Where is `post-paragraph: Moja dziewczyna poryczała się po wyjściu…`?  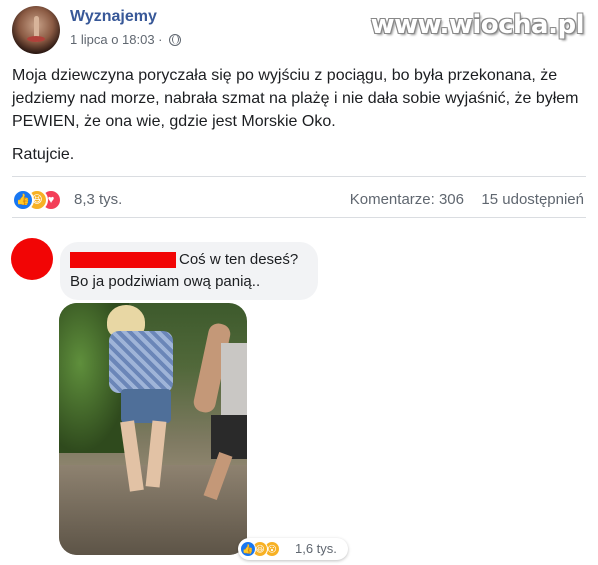
post-paragraph: Moja dziewczyna poryczała się po wyjściu… is located at coordinates (295, 98).